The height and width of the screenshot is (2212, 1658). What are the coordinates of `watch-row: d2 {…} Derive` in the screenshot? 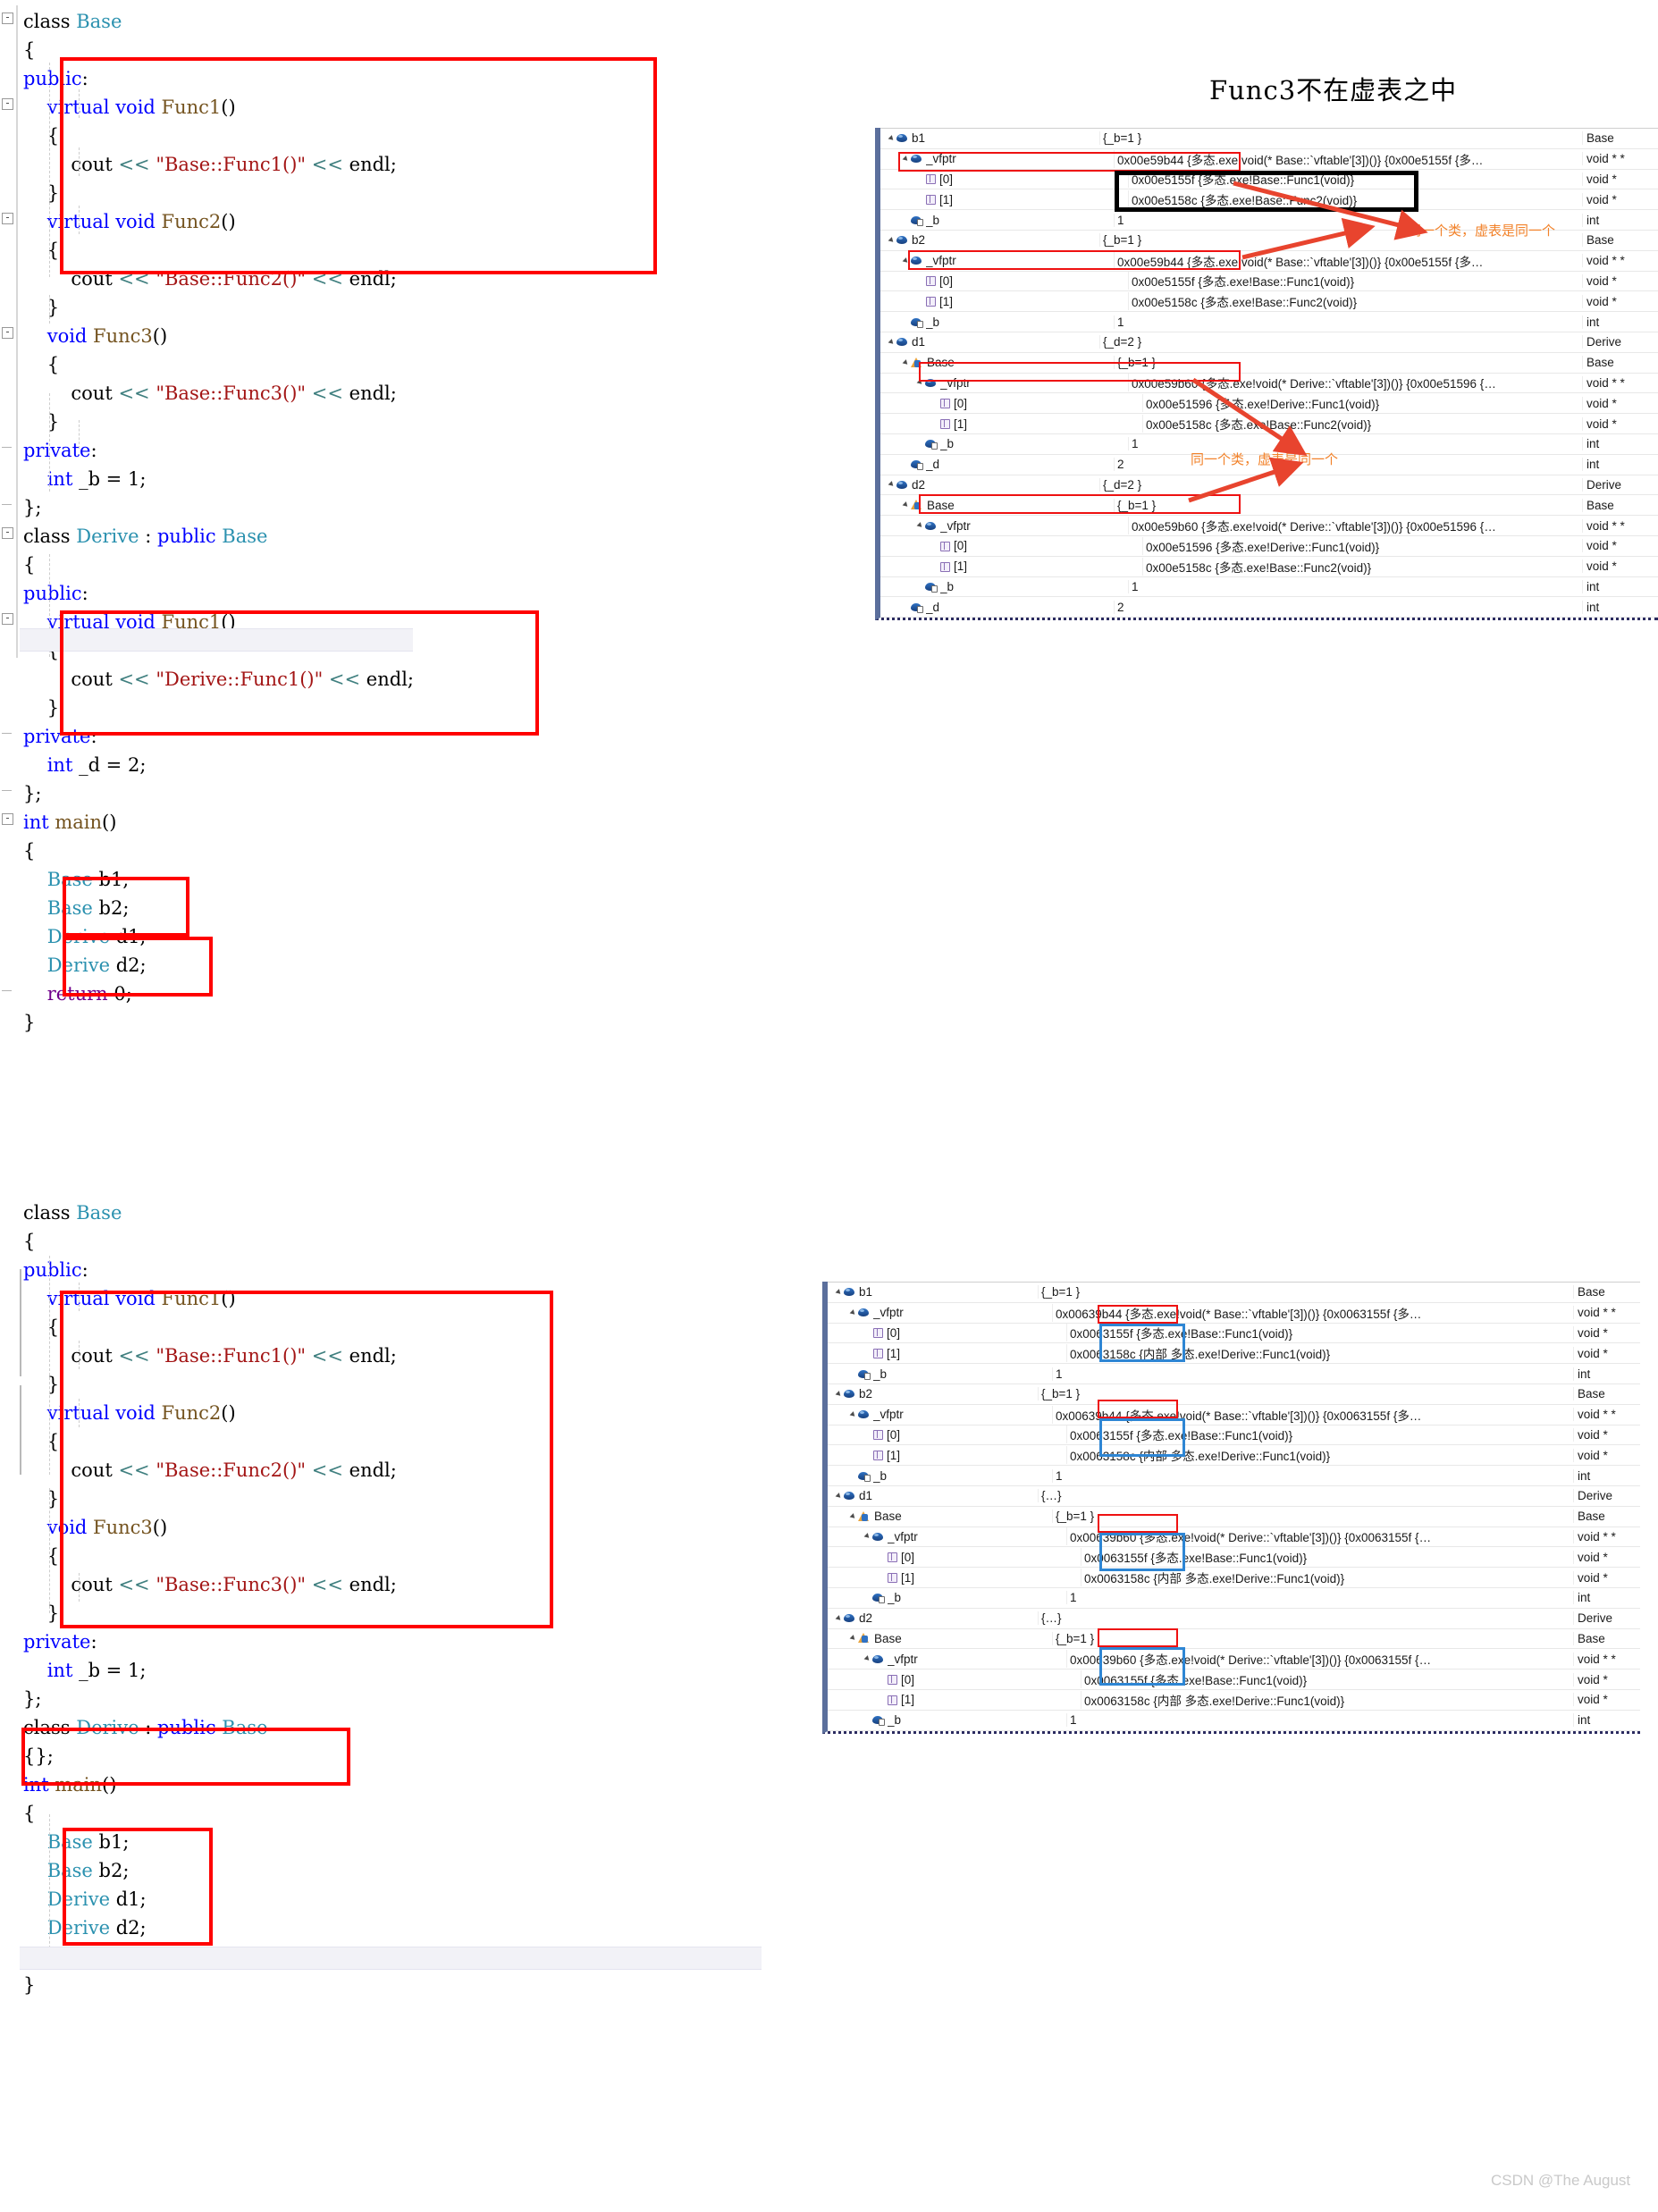 It's located at (1234, 1619).